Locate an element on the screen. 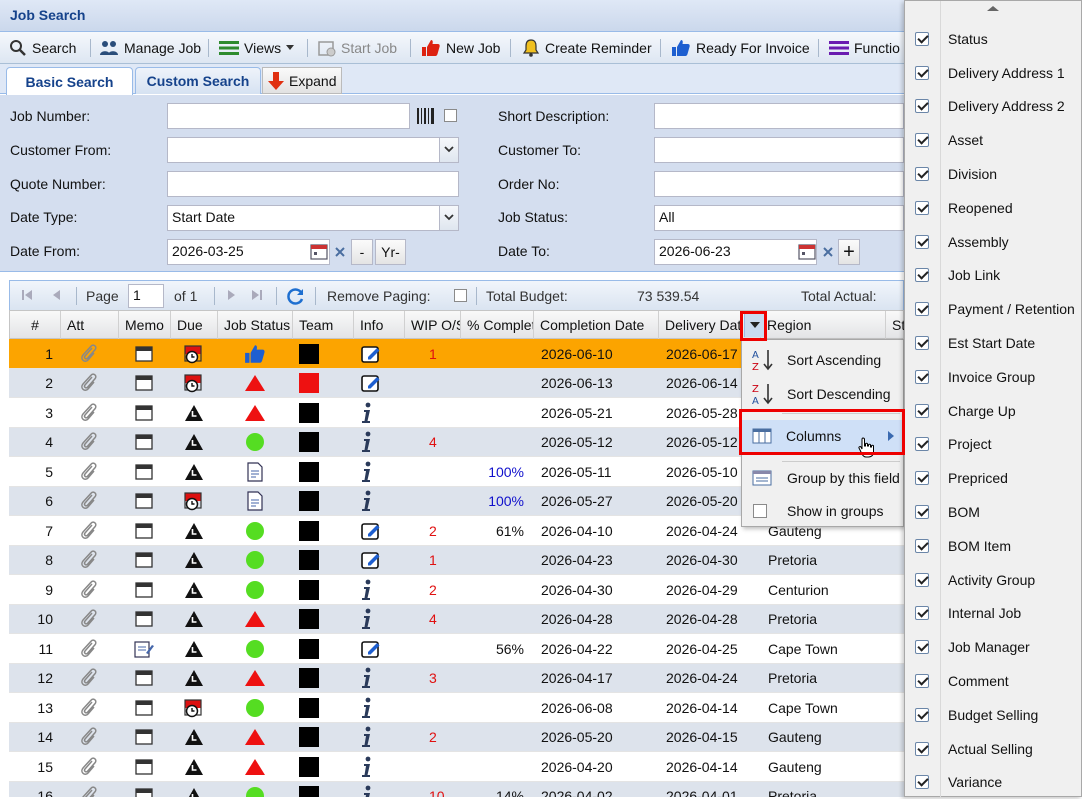 The width and height of the screenshot is (1082, 799). last-page-icon is located at coordinates (257, 295).